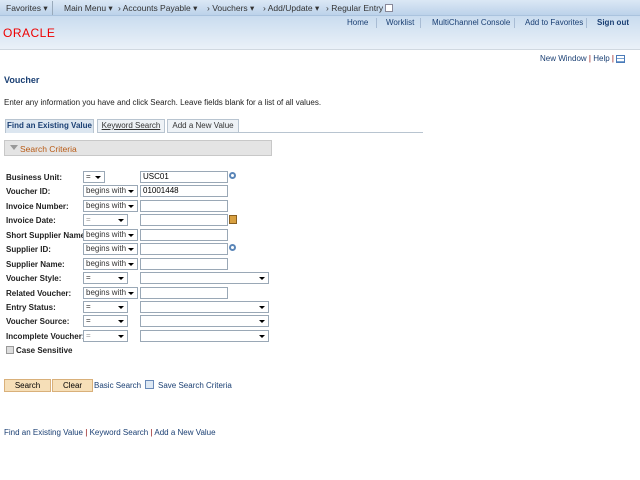 The height and width of the screenshot is (480, 640). Describe the element at coordinates (105, 336) in the screenshot. I see `incomplete-voucher-operator-select: =` at that location.